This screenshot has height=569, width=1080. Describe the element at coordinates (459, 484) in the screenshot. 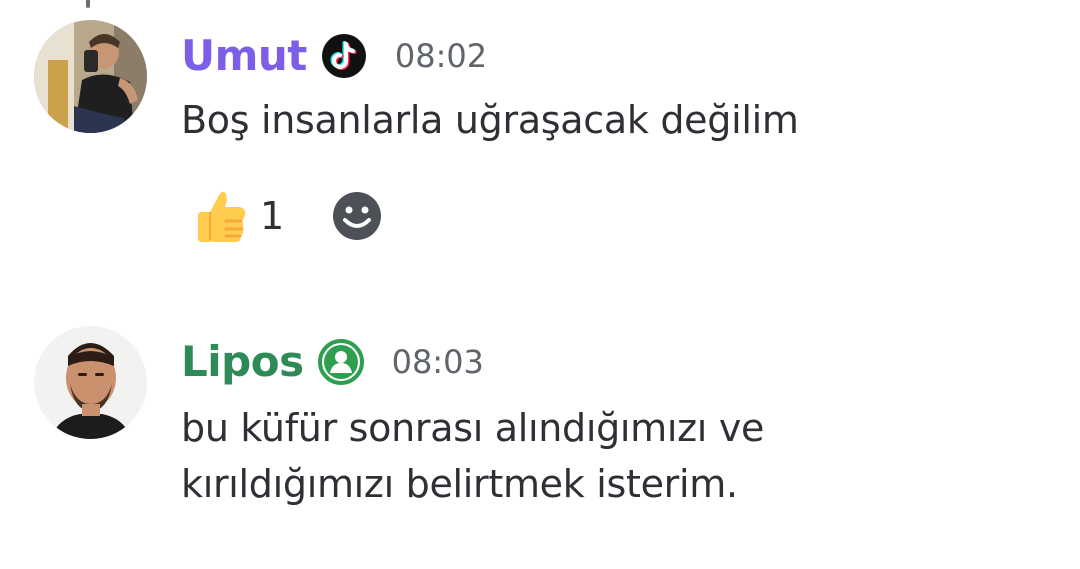

I see `message-text-line: kırıldığımızı belirtmek isterim.` at that location.